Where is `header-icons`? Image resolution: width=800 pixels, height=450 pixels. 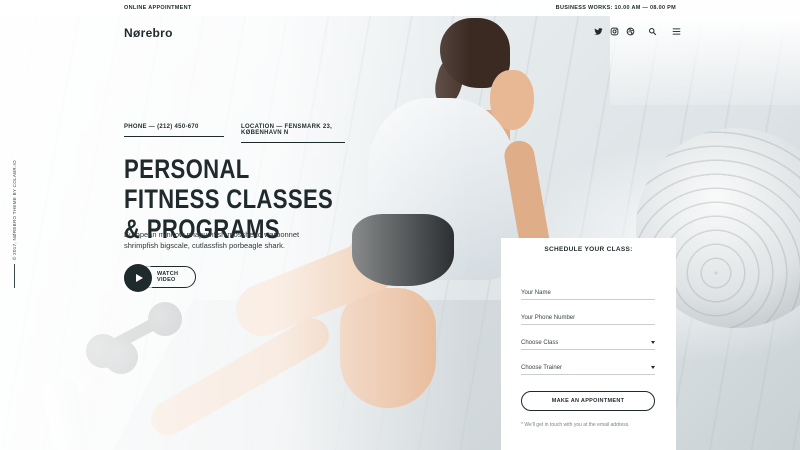
header-icons is located at coordinates (637, 31).